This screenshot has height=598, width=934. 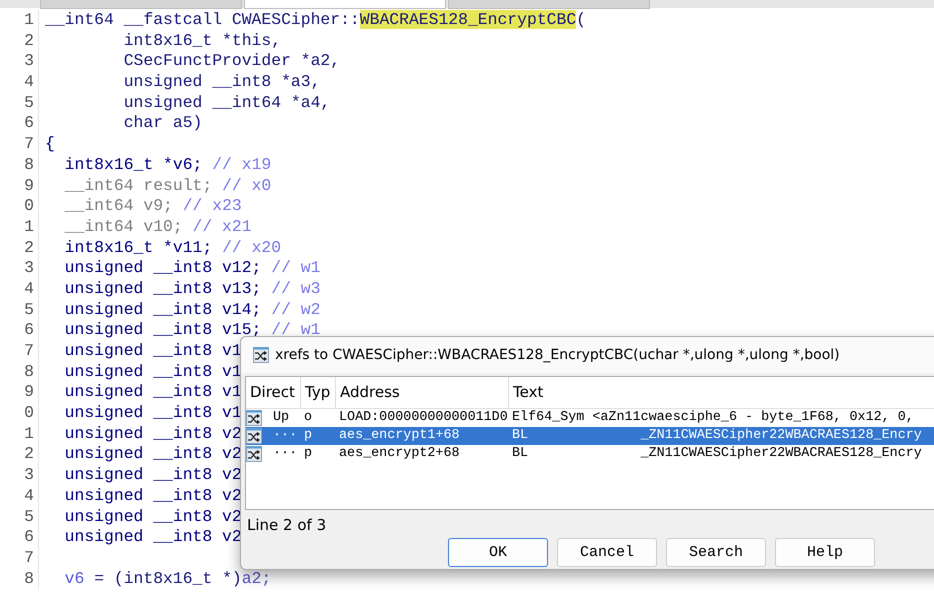 What do you see at coordinates (231, 61) in the screenshot?
I see `code-line: CSecFunctProvider *a2,` at bounding box center [231, 61].